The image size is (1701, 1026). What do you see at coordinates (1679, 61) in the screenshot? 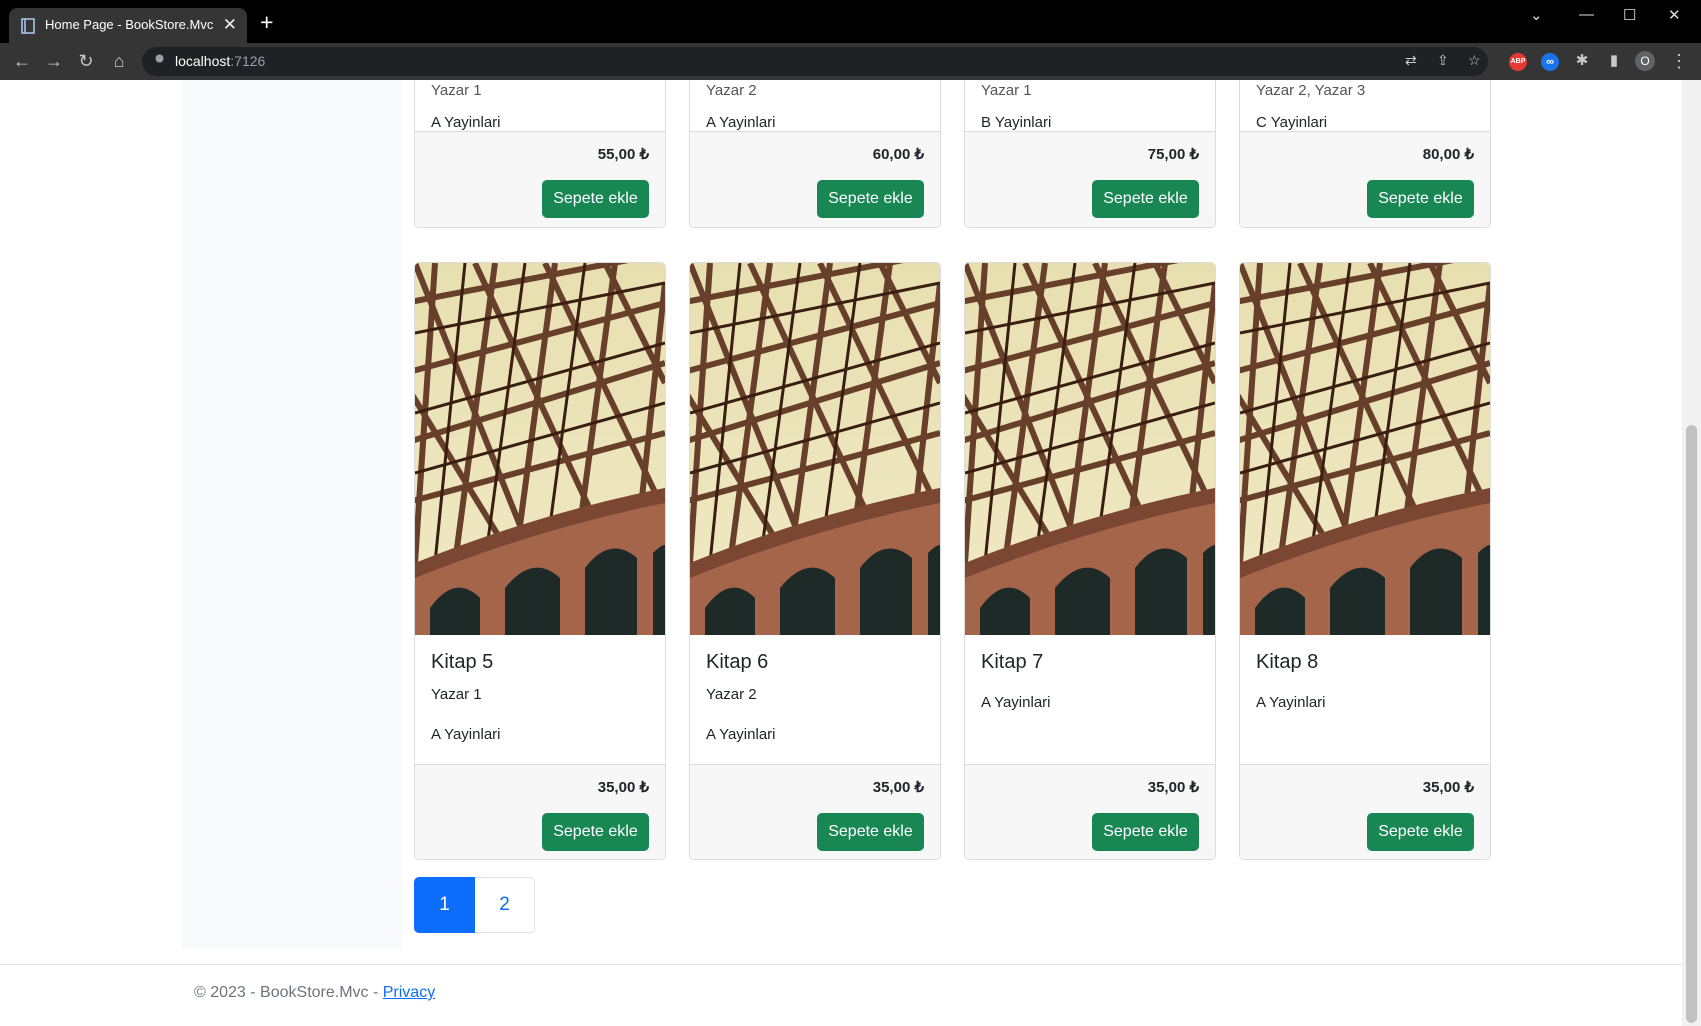
I see `menu-kebab-icon: ⋮` at bounding box center [1679, 61].